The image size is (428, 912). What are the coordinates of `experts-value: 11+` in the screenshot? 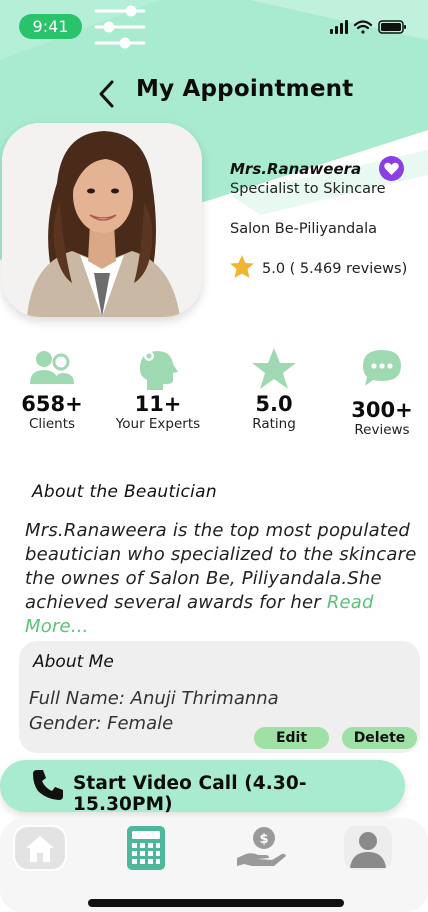 It's located at (158, 404).